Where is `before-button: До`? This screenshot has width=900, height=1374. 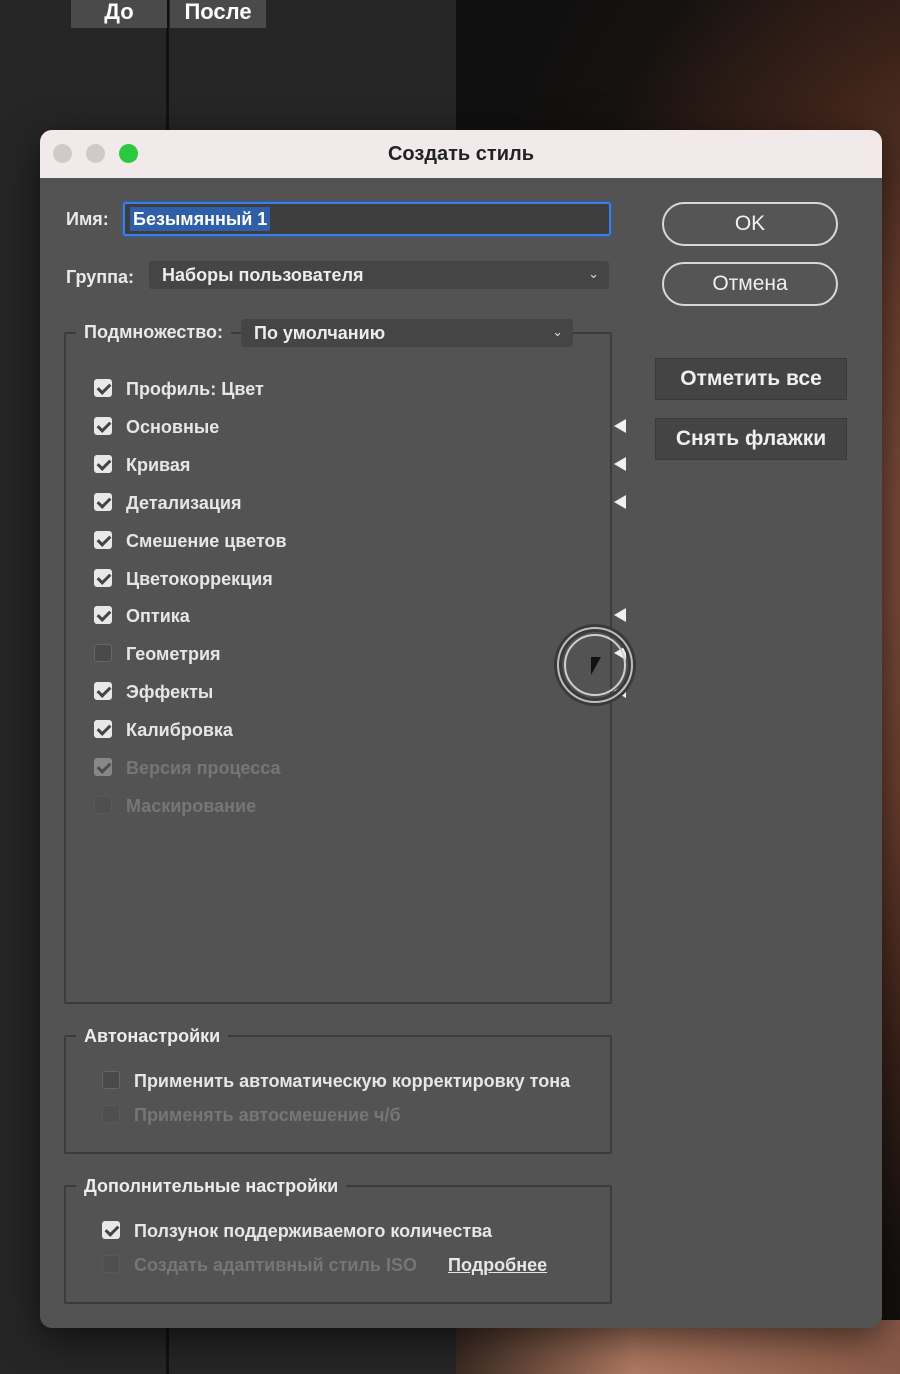
before-button: До is located at coordinates (119, 14).